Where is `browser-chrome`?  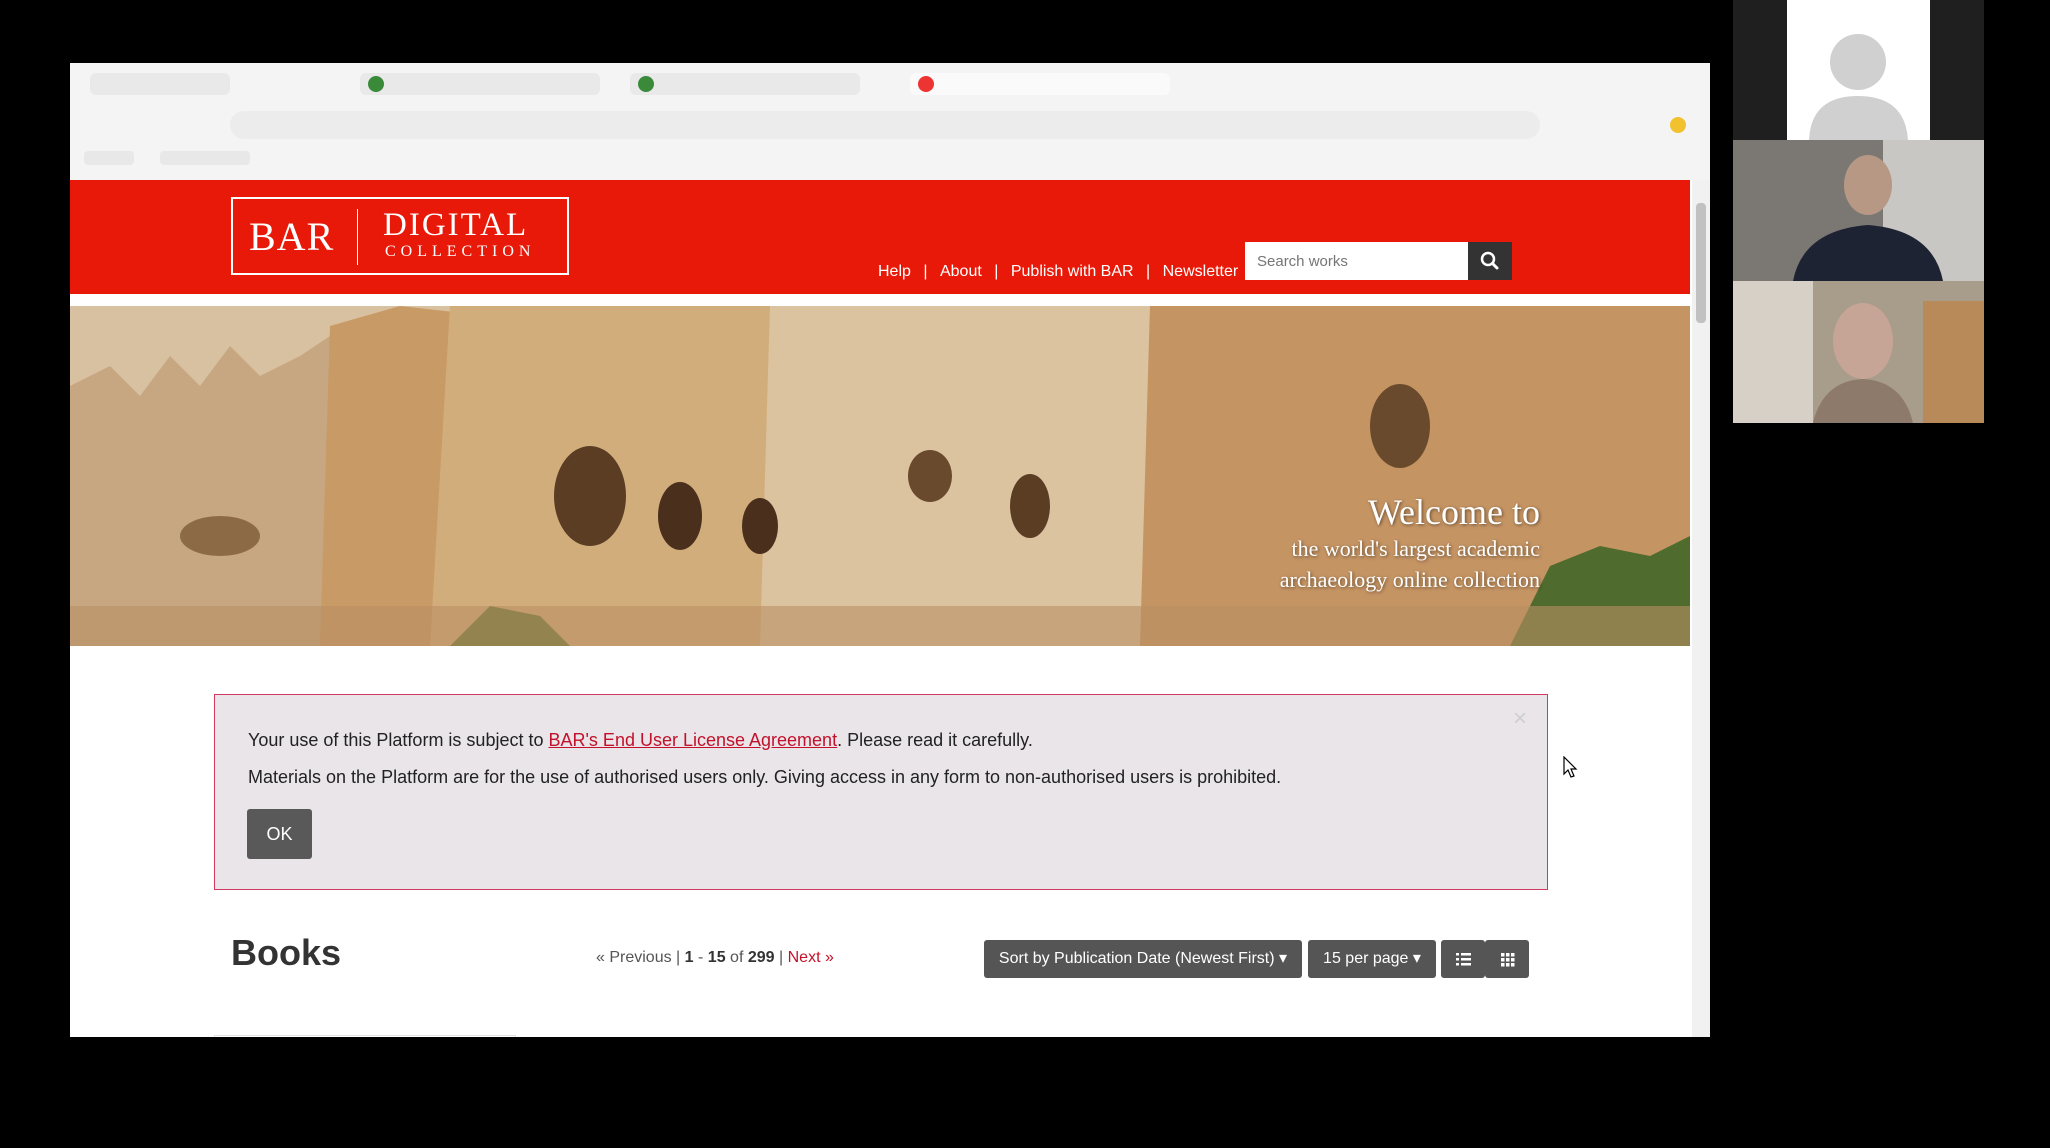
browser-chrome is located at coordinates (890, 121).